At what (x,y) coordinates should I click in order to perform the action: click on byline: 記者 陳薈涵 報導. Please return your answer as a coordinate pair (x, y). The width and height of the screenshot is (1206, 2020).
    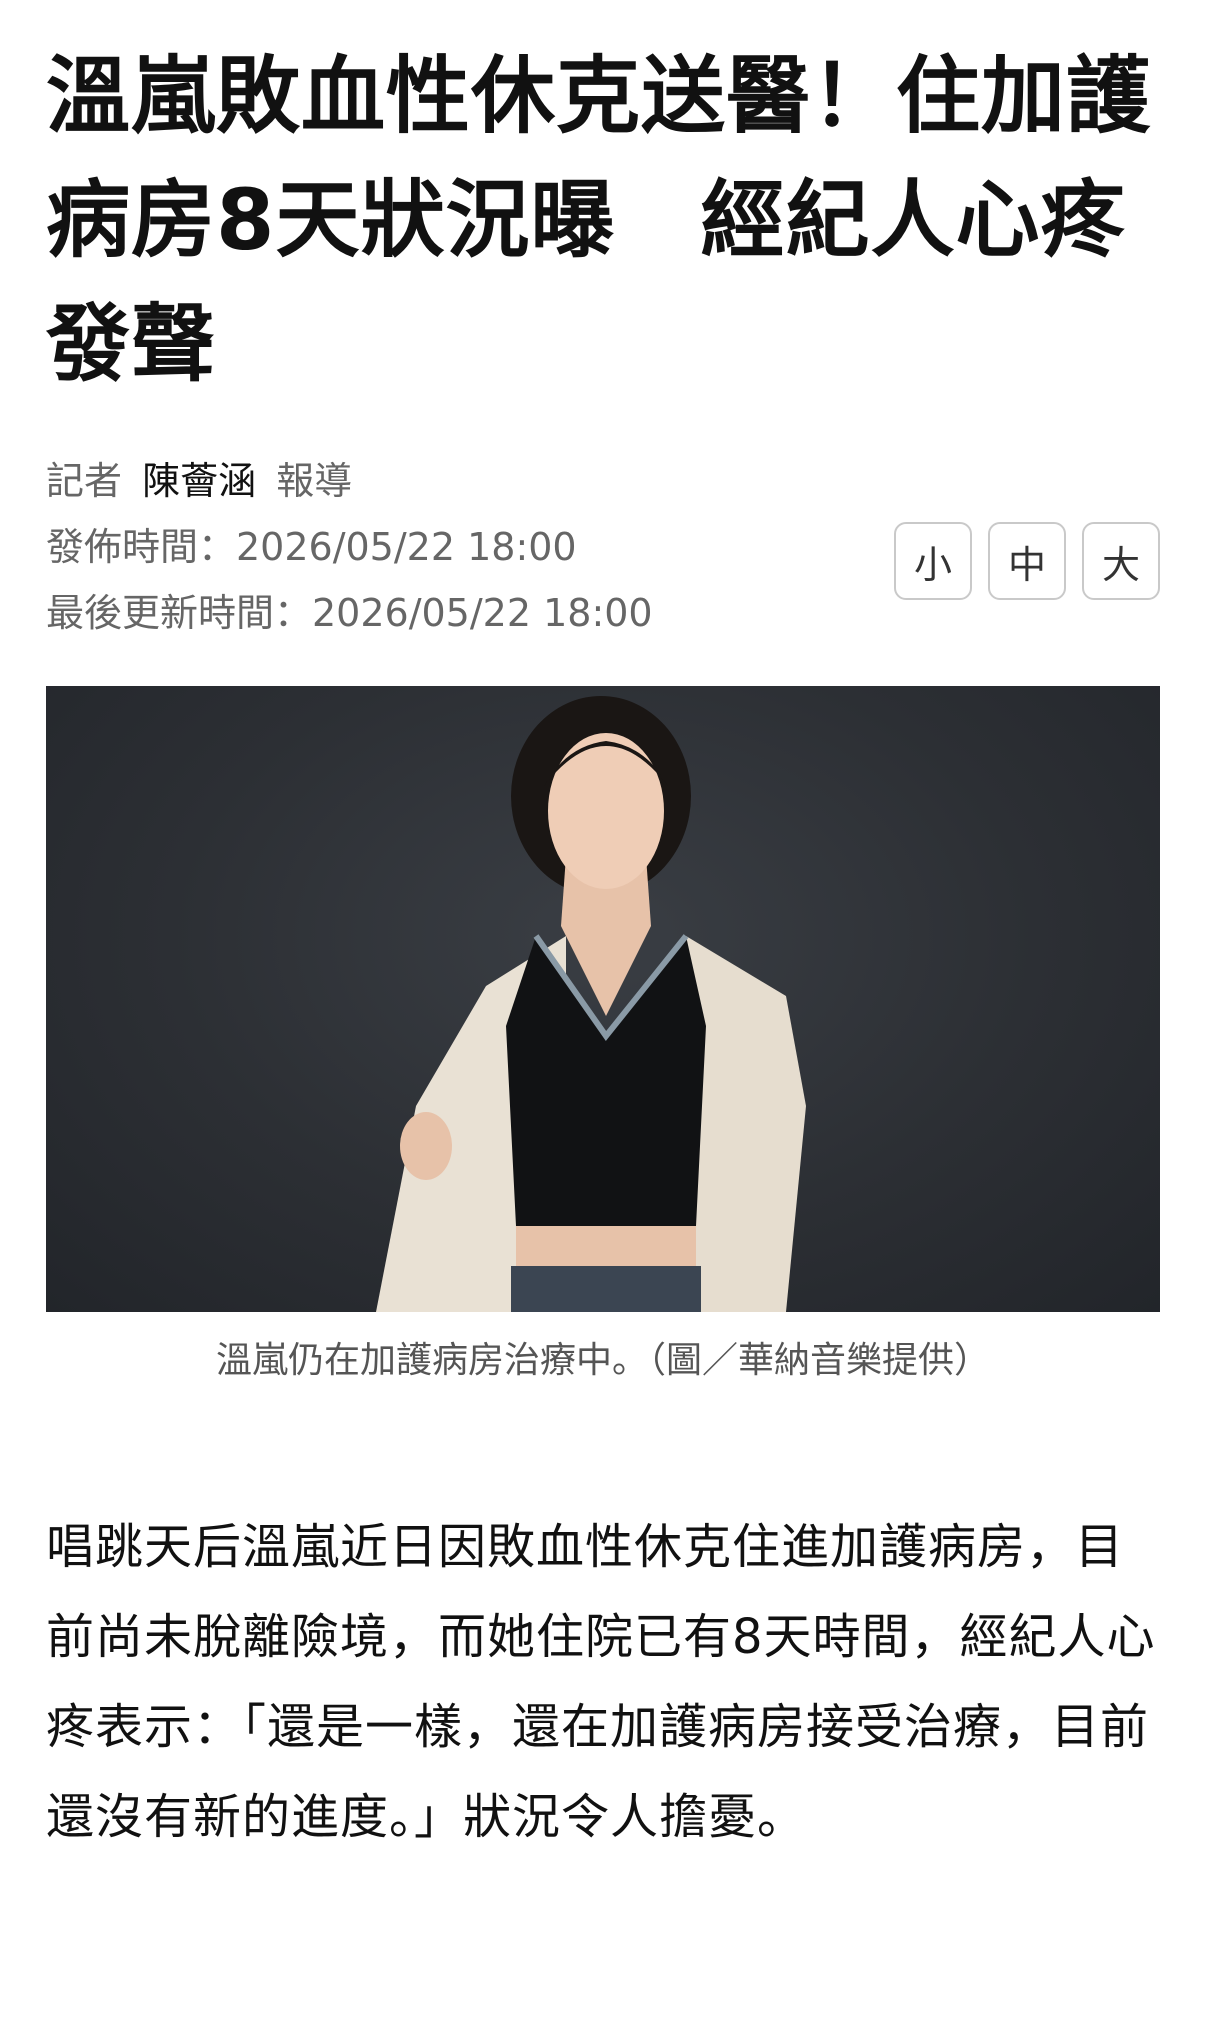
    Looking at the image, I should click on (349, 481).